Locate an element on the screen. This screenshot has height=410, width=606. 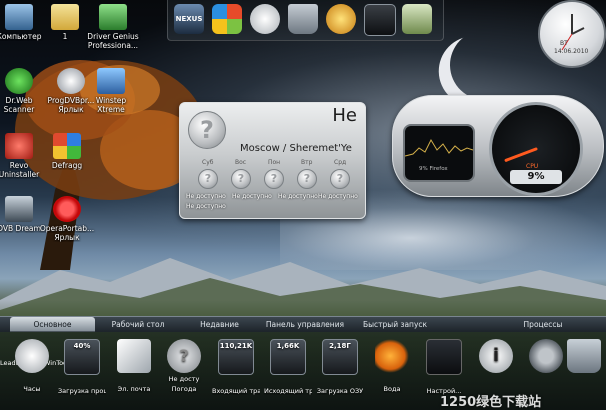
clock-gadget: ВТ 14.06.2010 is located at coordinates (572, 34).